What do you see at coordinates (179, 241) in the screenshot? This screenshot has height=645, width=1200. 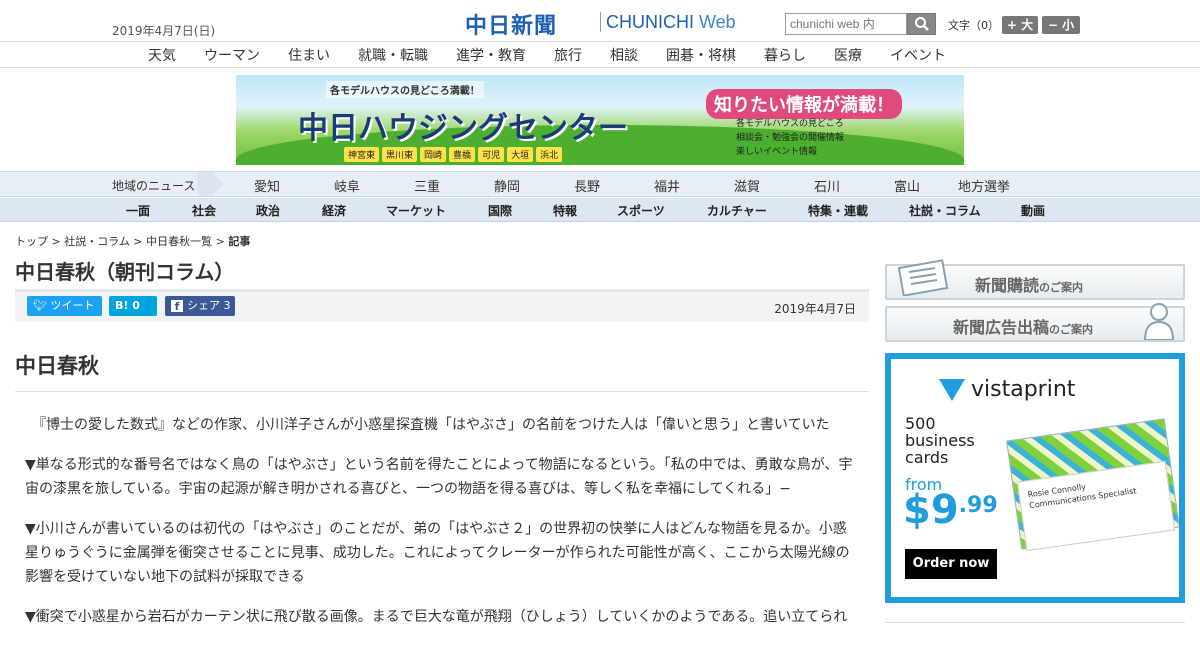 I see `breadcrumb-column-list: 中日春秋一覧` at bounding box center [179, 241].